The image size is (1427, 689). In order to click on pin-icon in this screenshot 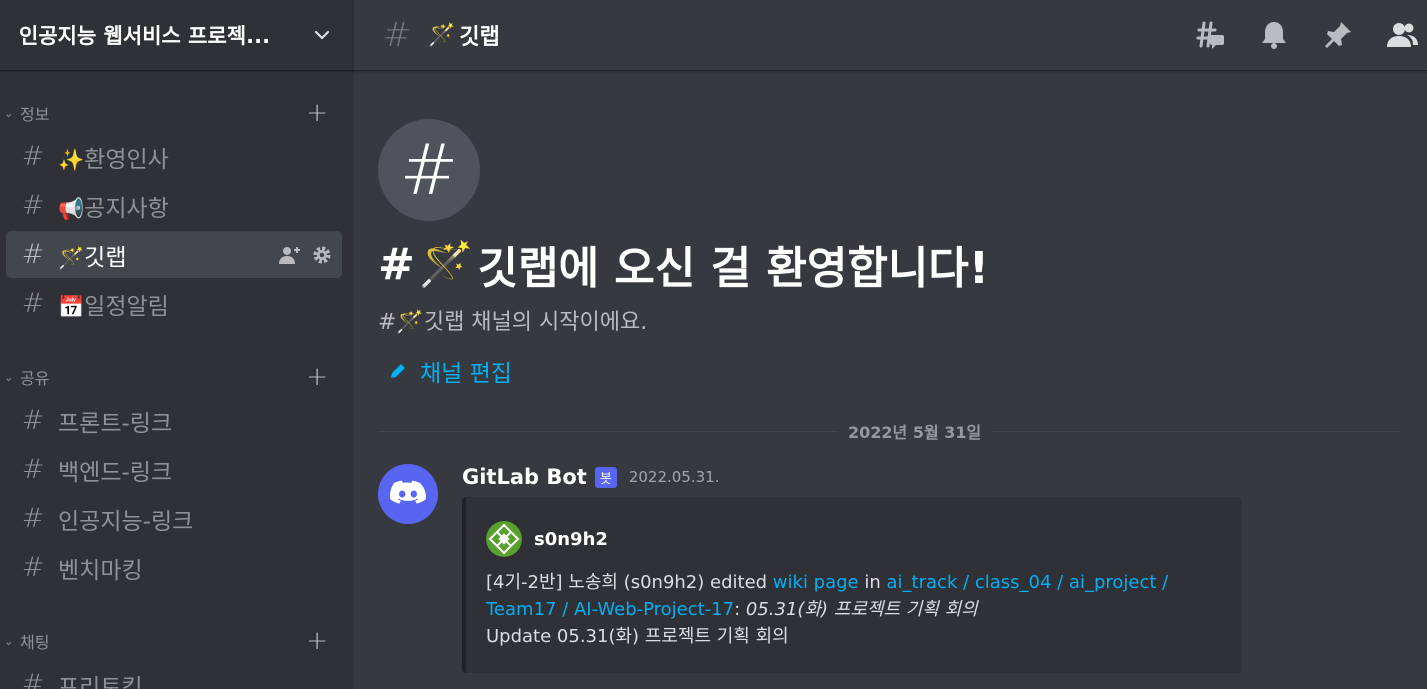, I will do `click(1338, 35)`.